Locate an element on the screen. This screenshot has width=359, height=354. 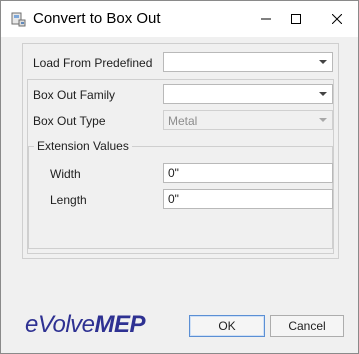
type-label: Box Out Type is located at coordinates (69, 121).